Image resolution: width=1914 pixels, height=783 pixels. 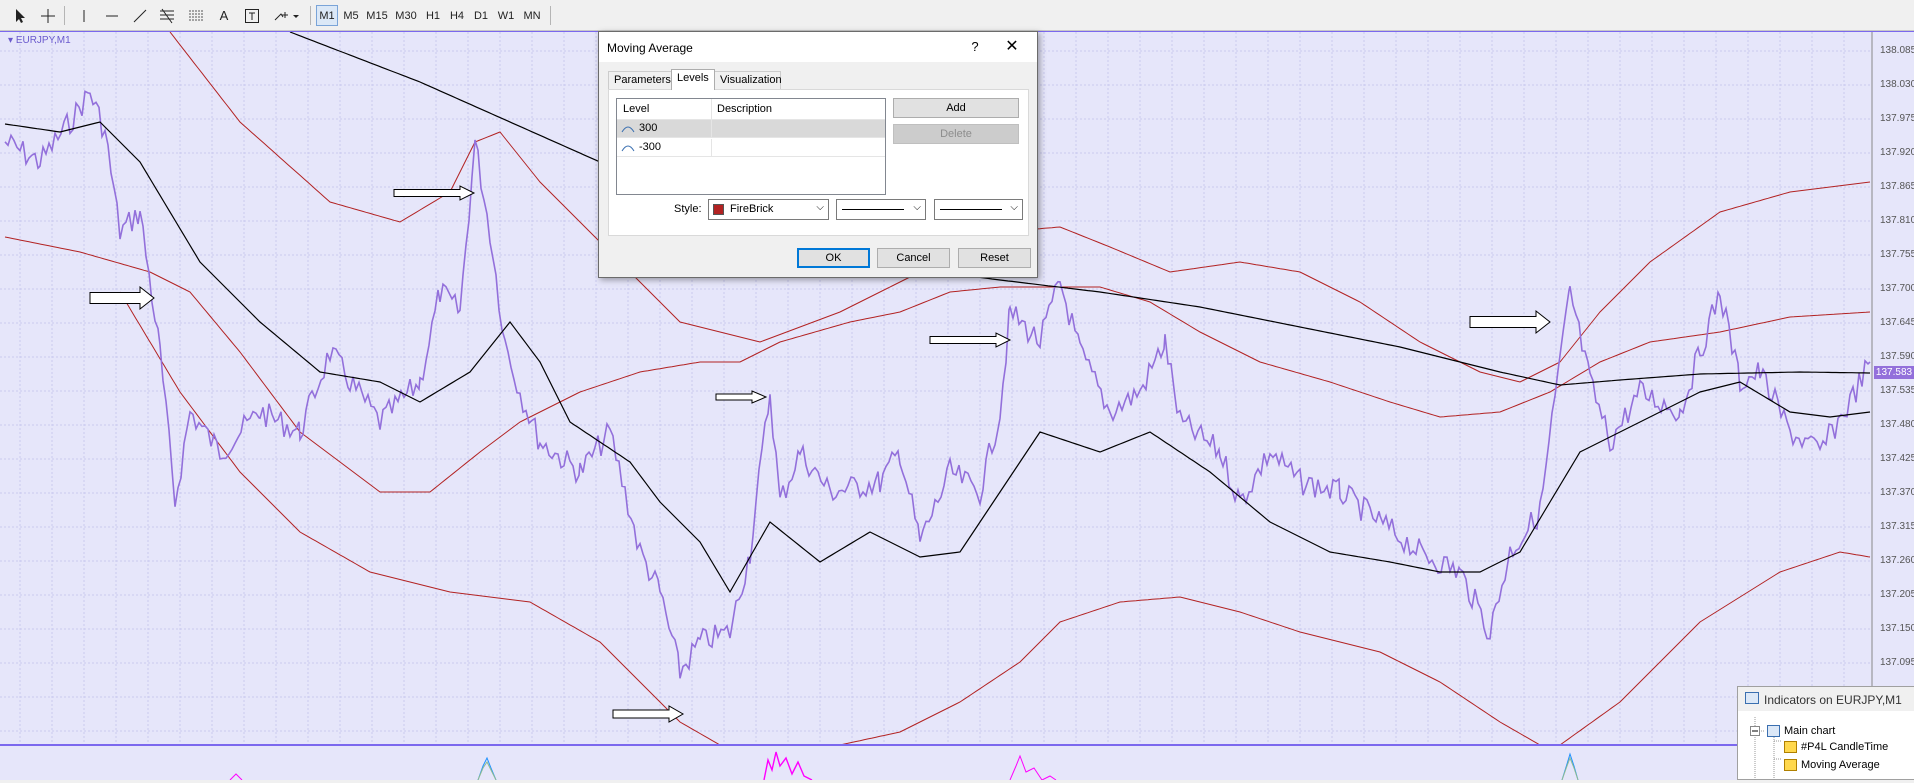 I want to click on current-price-badge: 137.583, so click(x=1894, y=372).